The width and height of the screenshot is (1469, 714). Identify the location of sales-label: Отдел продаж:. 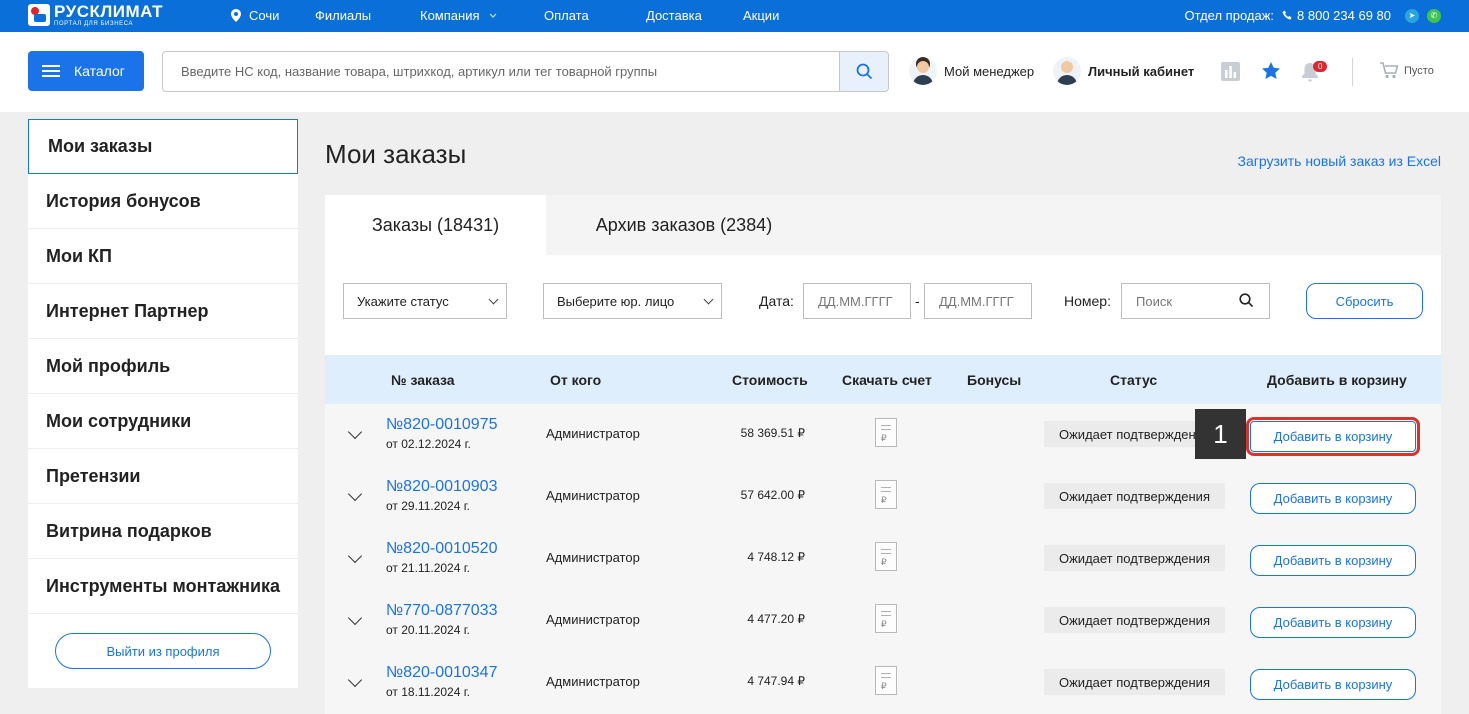
(1229, 15).